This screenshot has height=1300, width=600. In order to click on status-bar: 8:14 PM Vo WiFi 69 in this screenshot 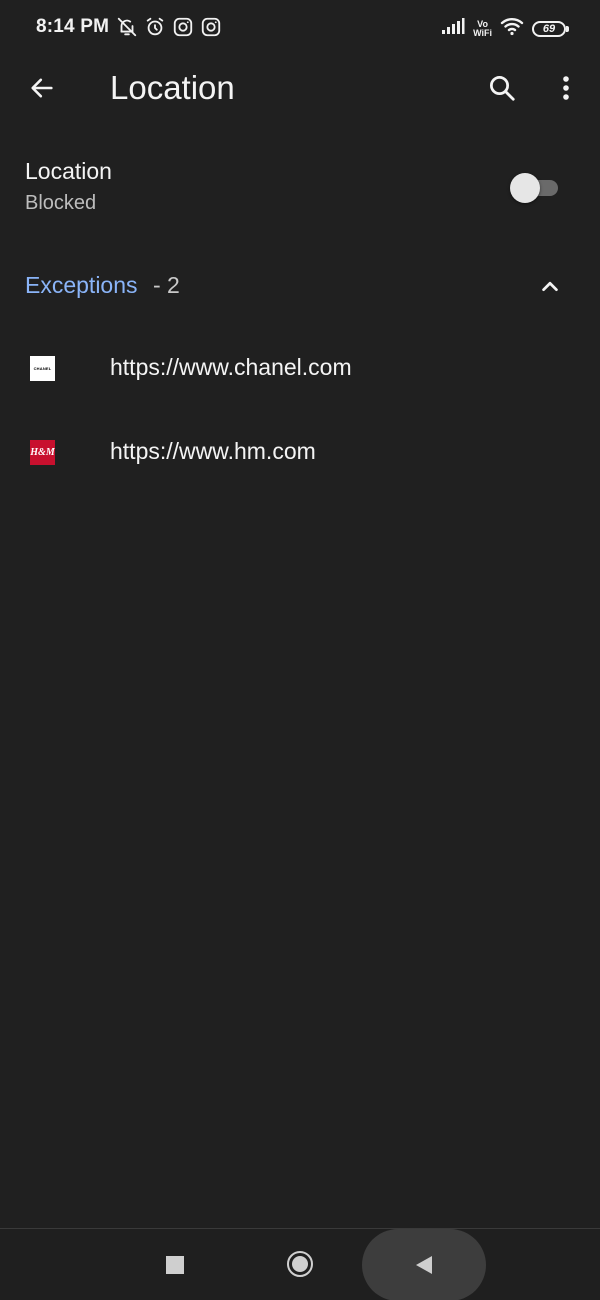, I will do `click(300, 28)`.